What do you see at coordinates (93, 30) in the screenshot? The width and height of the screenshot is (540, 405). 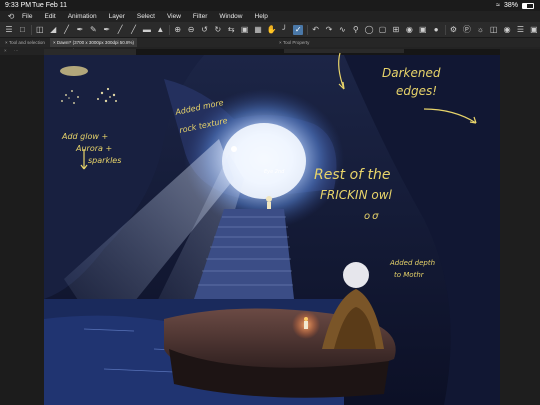 I see `pencil-icon: ✎` at bounding box center [93, 30].